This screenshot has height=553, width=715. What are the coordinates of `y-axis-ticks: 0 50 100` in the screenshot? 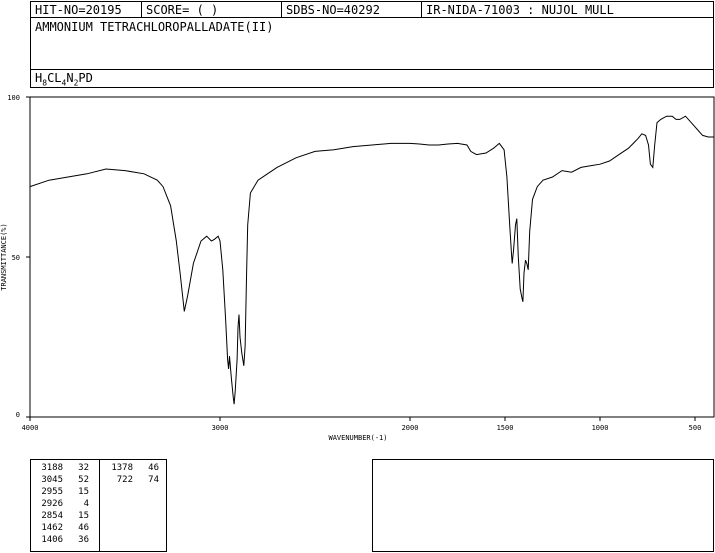 It's located at (18, 256).